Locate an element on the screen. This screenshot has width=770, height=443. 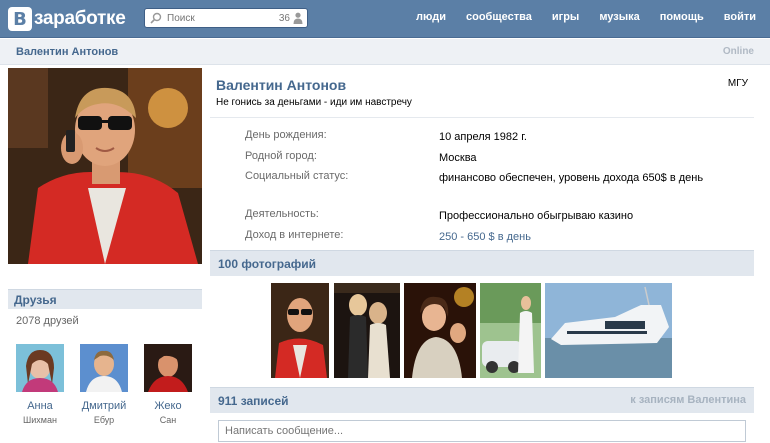
friend-last-name: Ебур is located at coordinates (104, 420).